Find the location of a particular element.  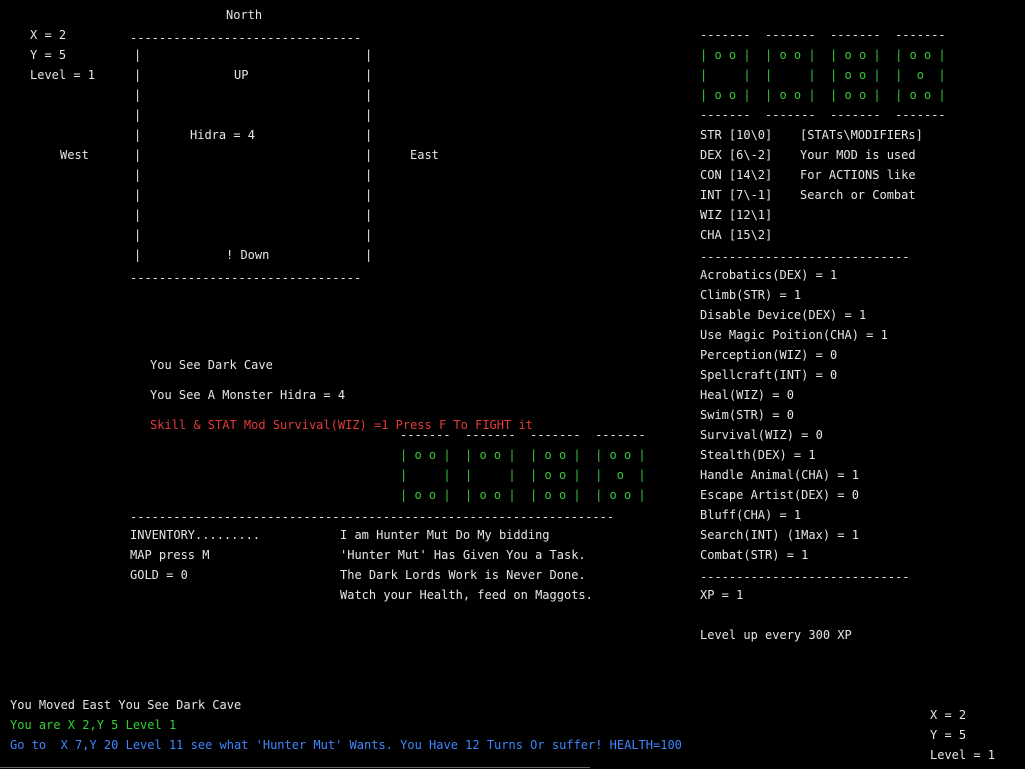

msg-see-cave: You See Dark Cave is located at coordinates (211, 365).